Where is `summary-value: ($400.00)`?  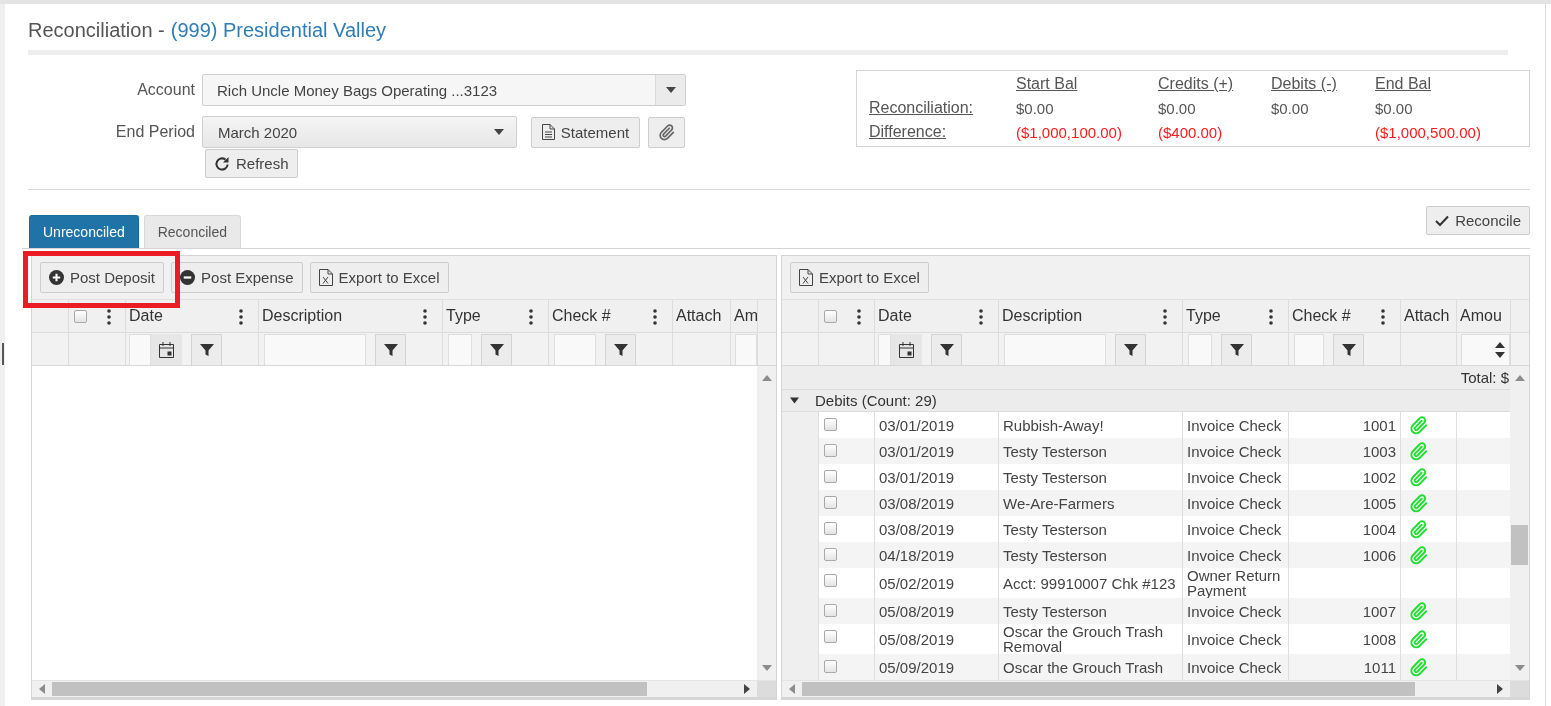
summary-value: ($400.00) is located at coordinates (1190, 132).